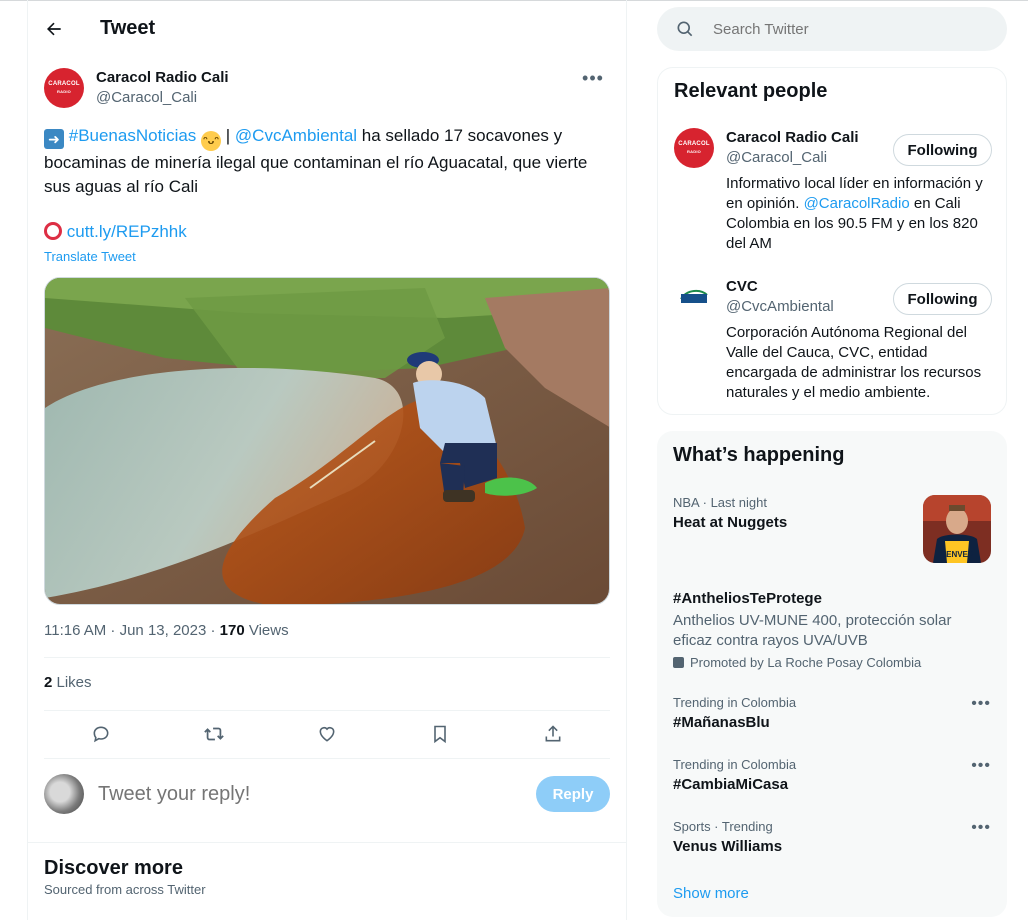 Image resolution: width=1028 pixels, height=920 pixels. I want to click on cvc-logo-icon, so click(694, 296).